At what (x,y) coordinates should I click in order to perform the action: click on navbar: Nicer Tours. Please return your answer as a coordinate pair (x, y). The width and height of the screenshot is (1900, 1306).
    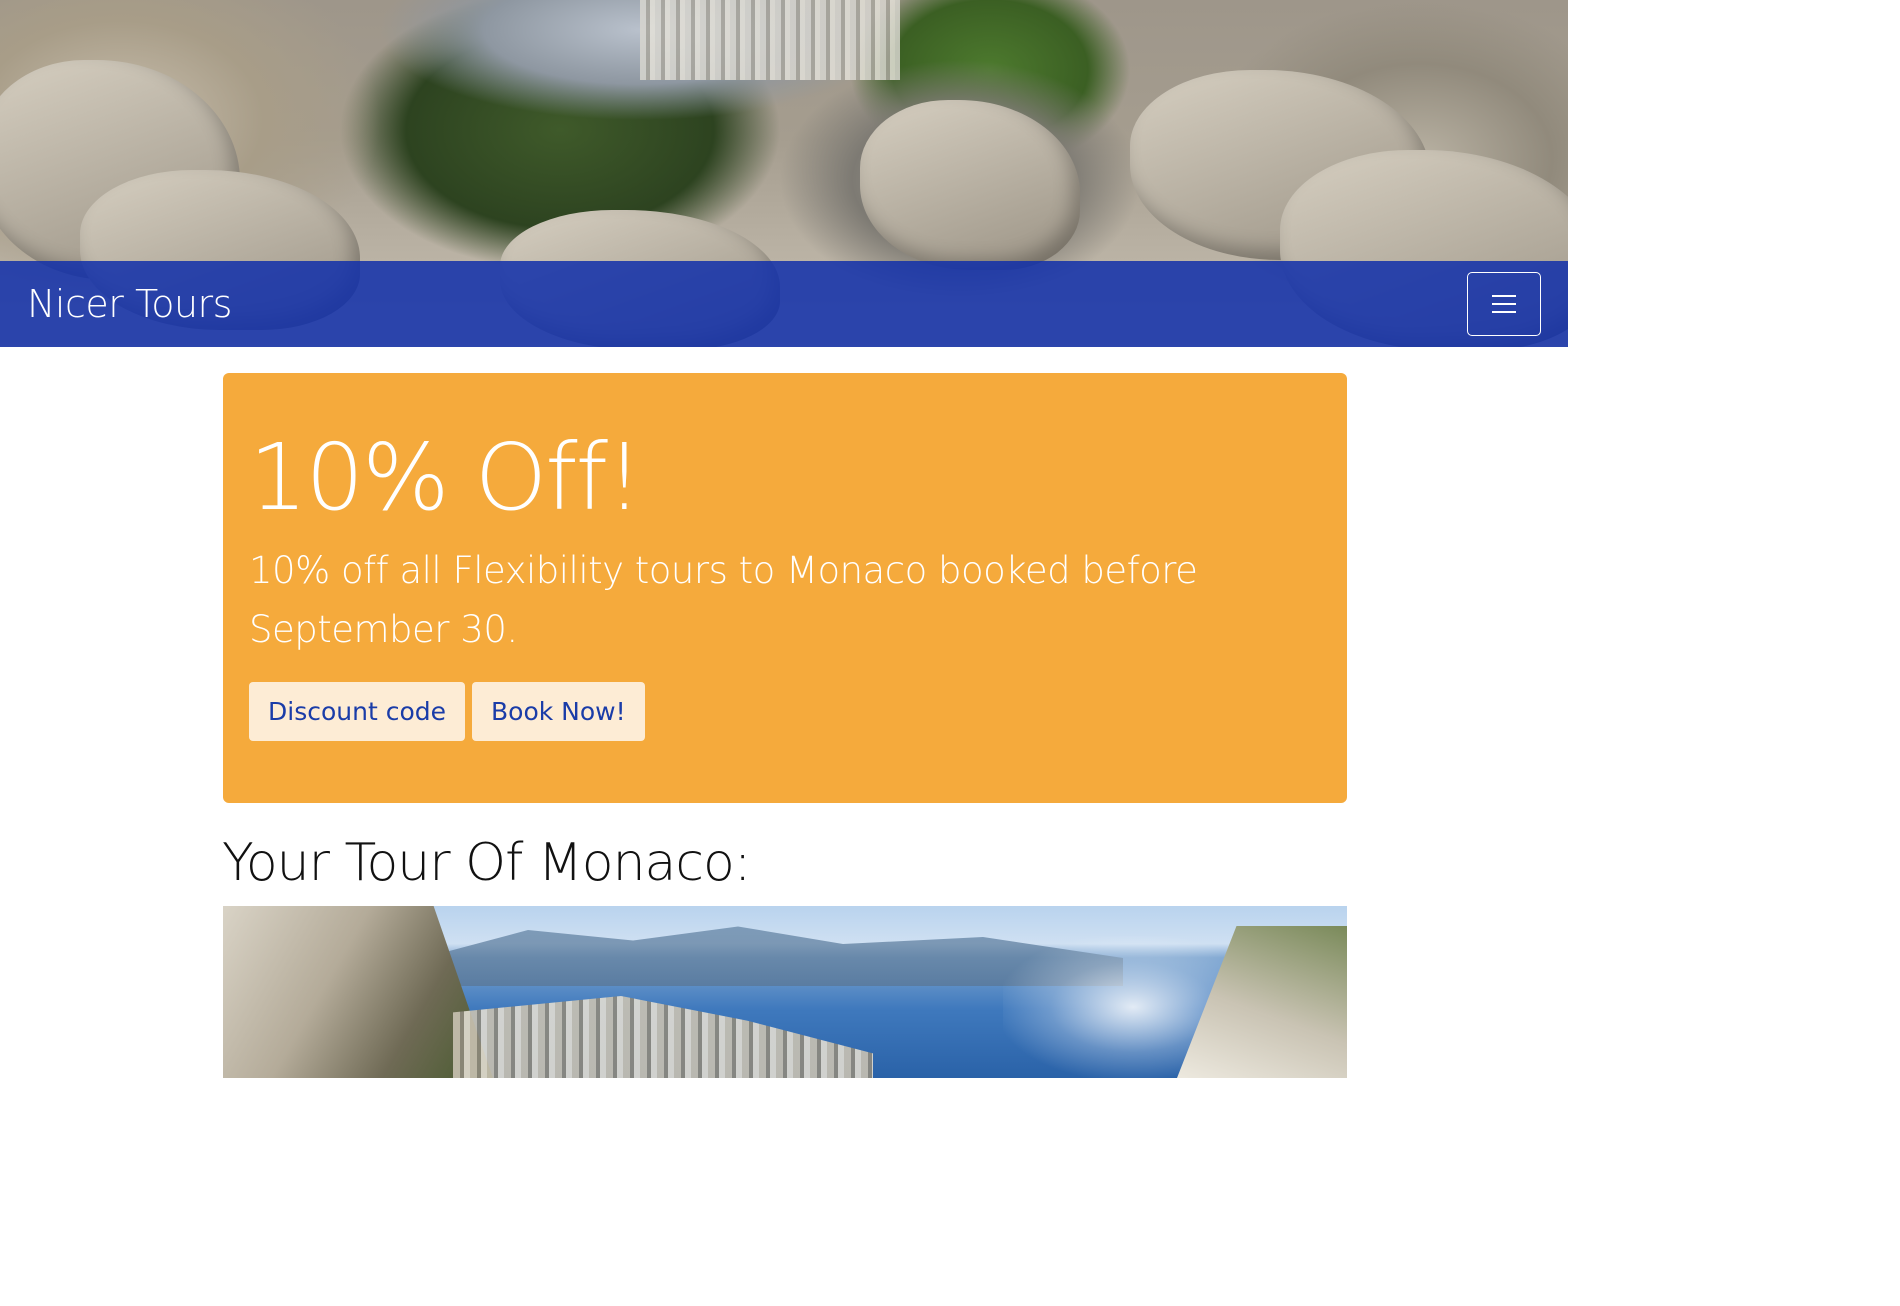
    Looking at the image, I should click on (784, 304).